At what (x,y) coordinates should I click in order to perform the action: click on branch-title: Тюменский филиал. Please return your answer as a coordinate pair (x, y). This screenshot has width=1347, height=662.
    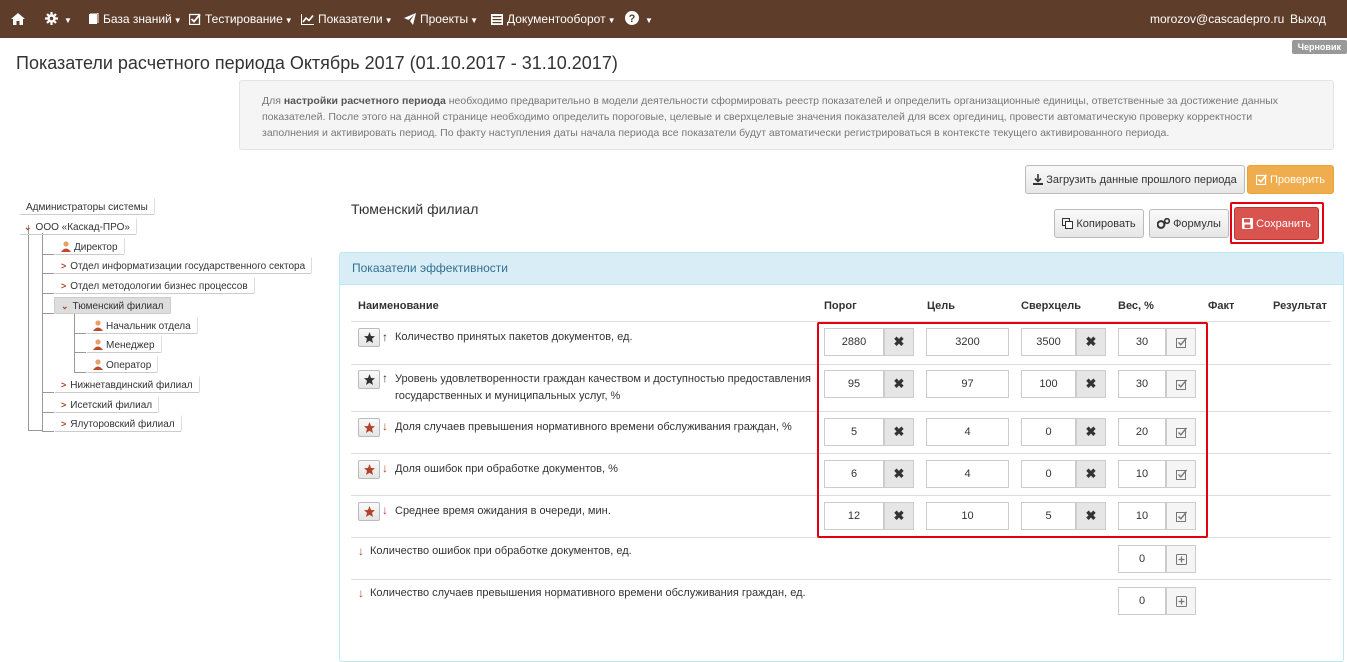
    Looking at the image, I should click on (415, 209).